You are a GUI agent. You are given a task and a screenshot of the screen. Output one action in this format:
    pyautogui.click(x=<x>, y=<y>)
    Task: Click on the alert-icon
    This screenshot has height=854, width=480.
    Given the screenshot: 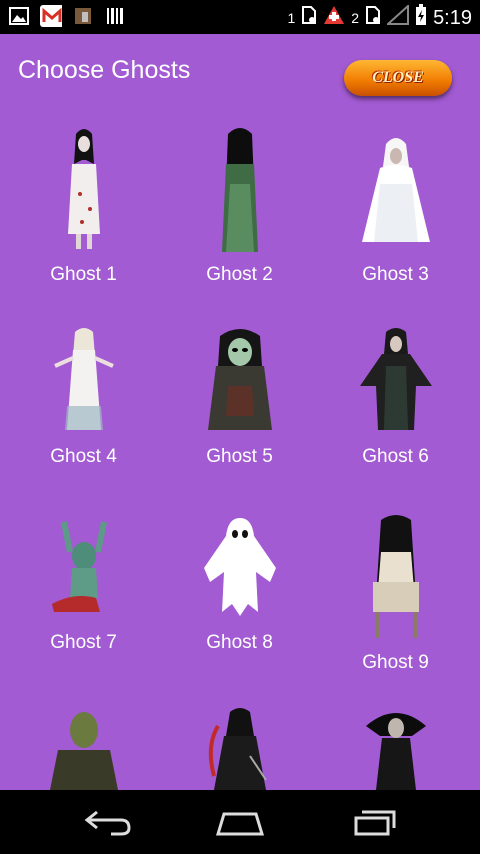 What is the action you would take?
    pyautogui.click(x=334, y=18)
    